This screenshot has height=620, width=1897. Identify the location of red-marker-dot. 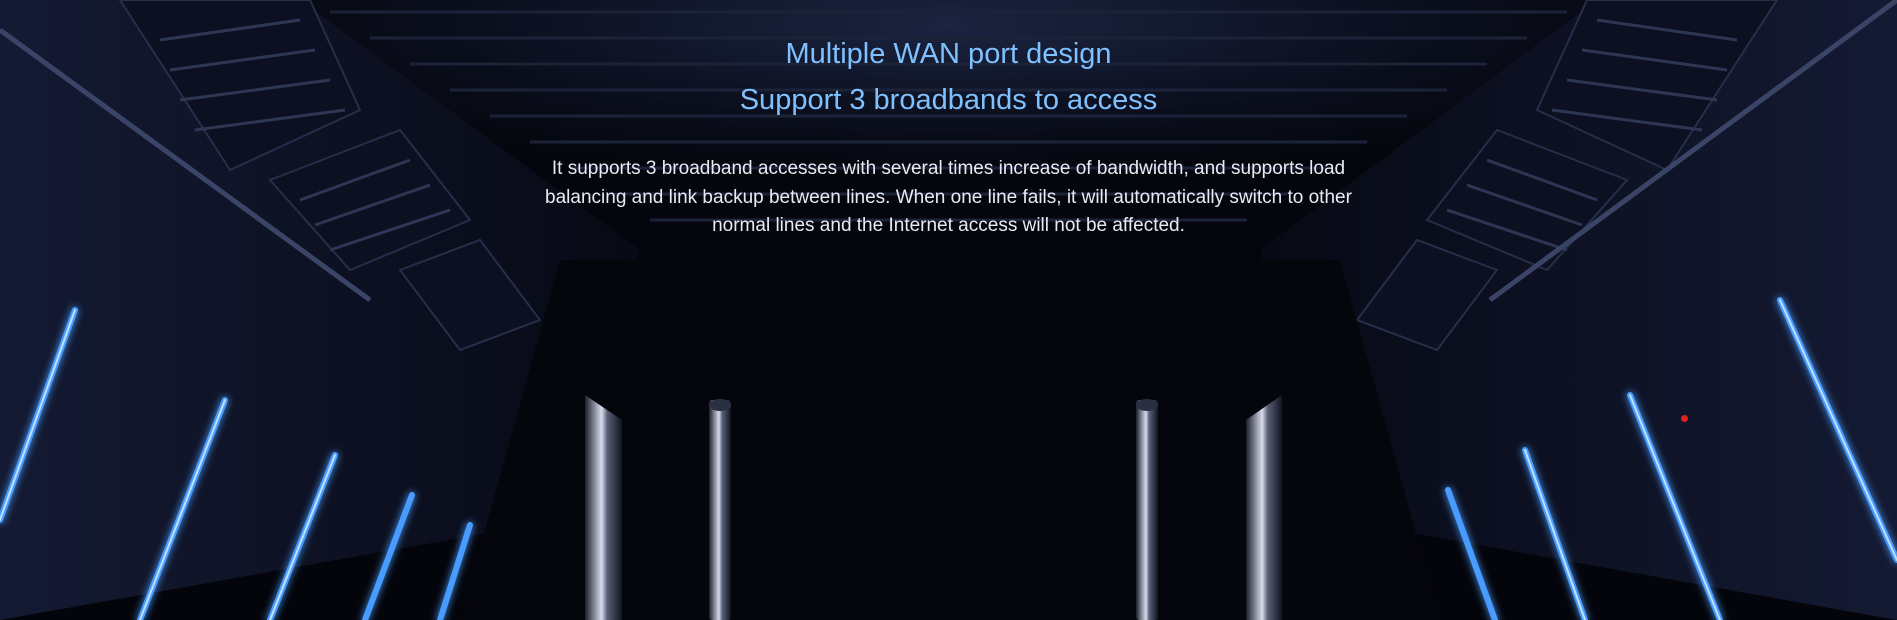
(1684, 418).